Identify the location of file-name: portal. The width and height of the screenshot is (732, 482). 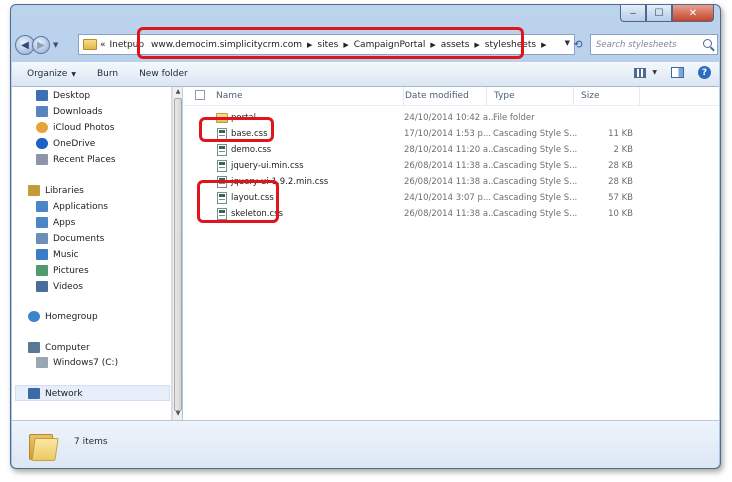
(243, 118).